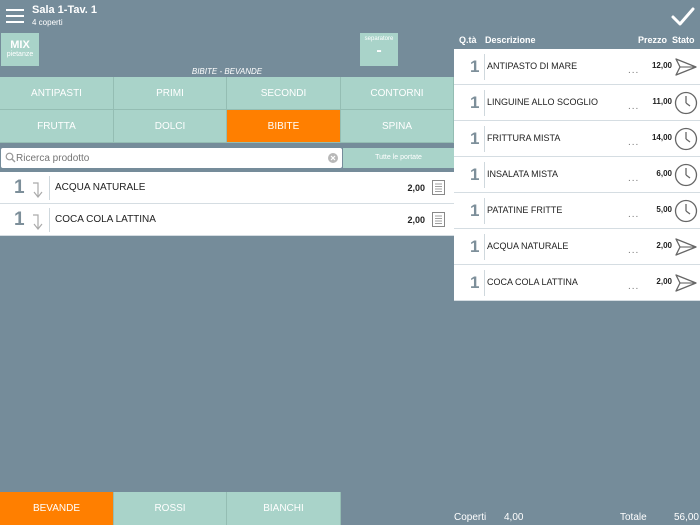 The image size is (700, 525). I want to click on total-value: 56,00, so click(686, 517).